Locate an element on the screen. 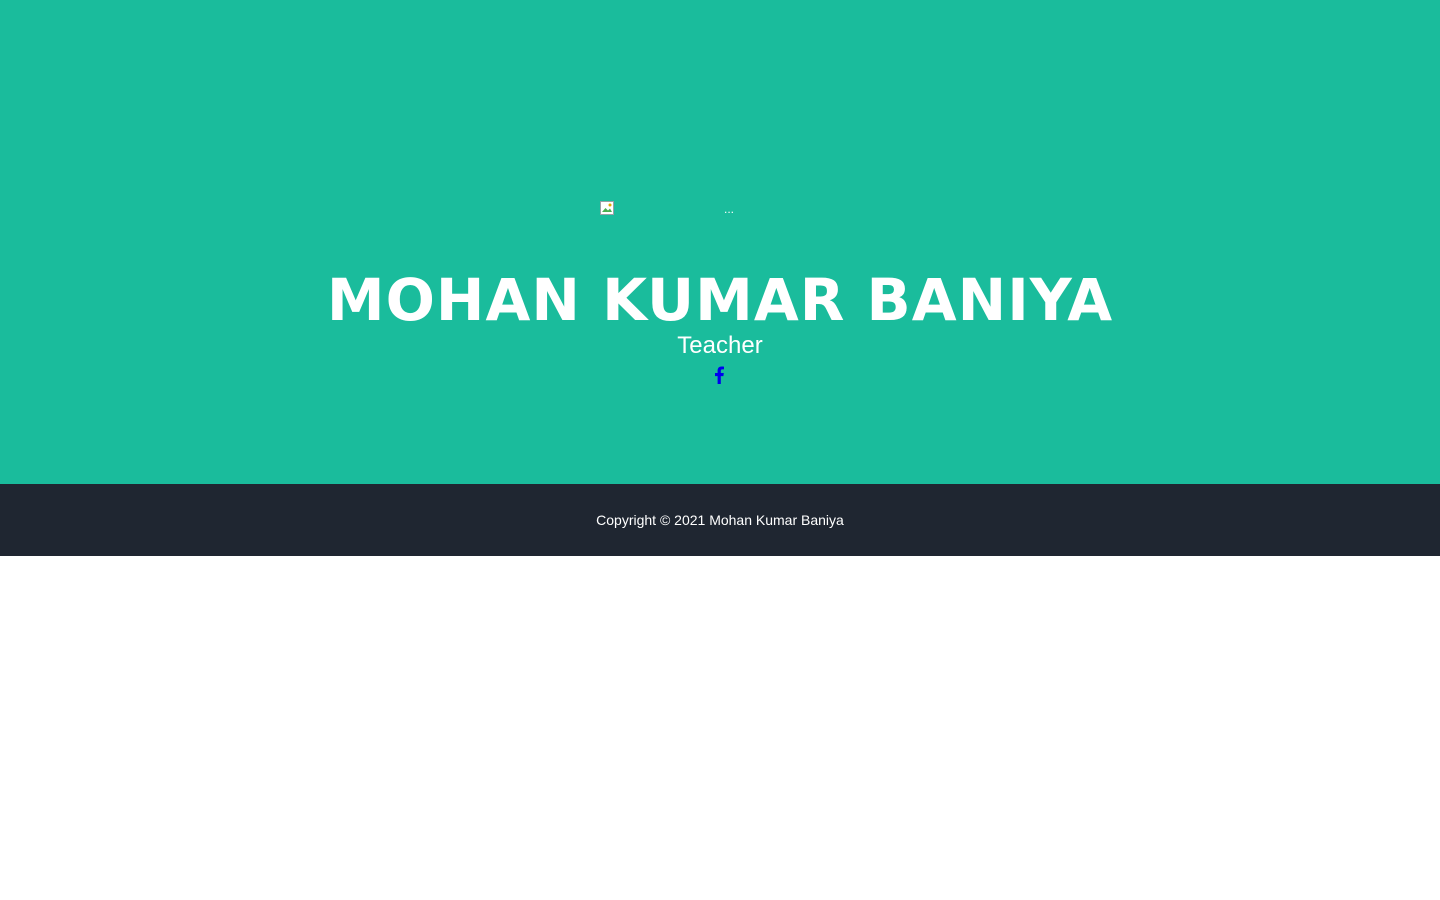 The image size is (1440, 900). facebook-link is located at coordinates (720, 376).